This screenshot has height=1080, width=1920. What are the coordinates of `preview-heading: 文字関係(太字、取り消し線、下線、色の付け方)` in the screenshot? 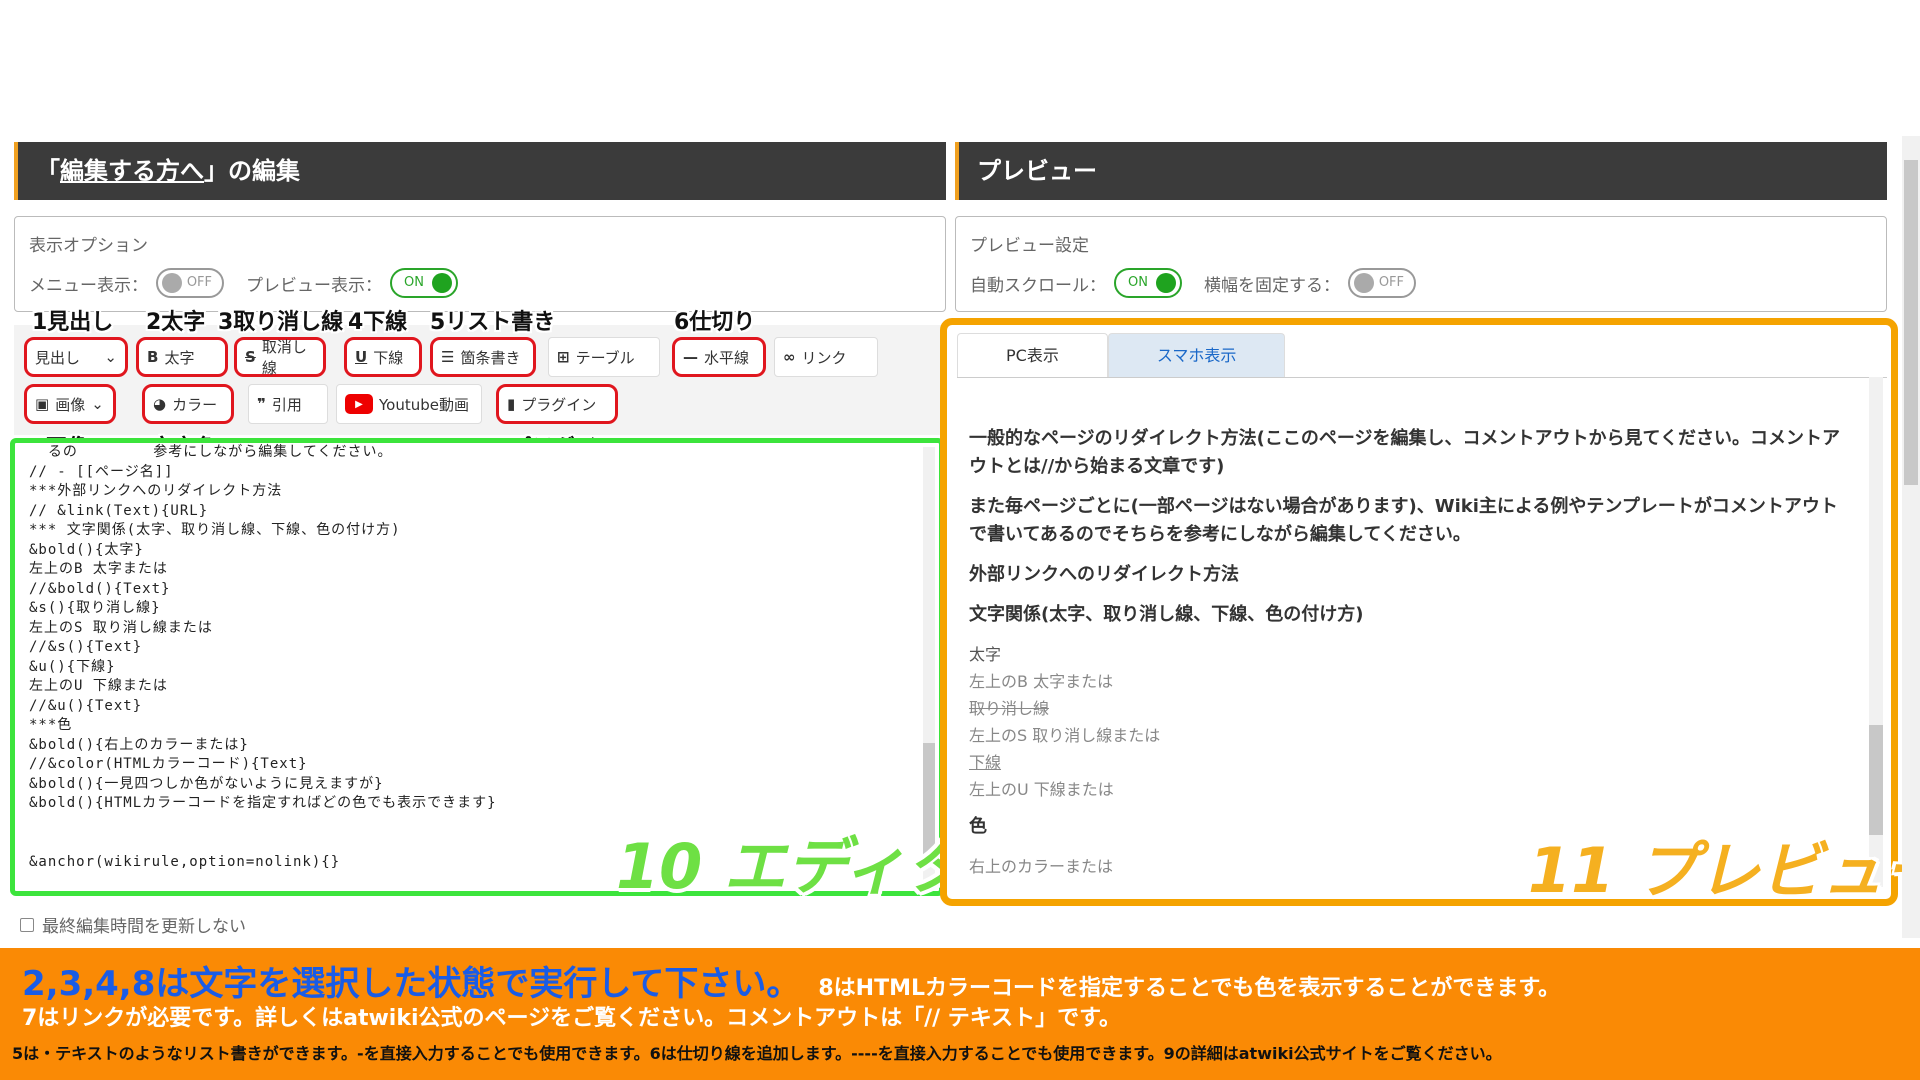 It's located at (1166, 614).